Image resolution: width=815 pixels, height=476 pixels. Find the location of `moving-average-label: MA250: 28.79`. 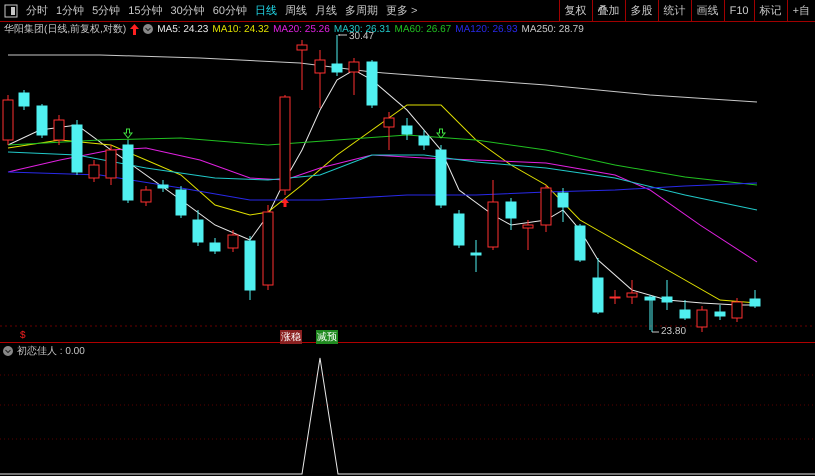

moving-average-label: MA250: 28.79 is located at coordinates (553, 29).